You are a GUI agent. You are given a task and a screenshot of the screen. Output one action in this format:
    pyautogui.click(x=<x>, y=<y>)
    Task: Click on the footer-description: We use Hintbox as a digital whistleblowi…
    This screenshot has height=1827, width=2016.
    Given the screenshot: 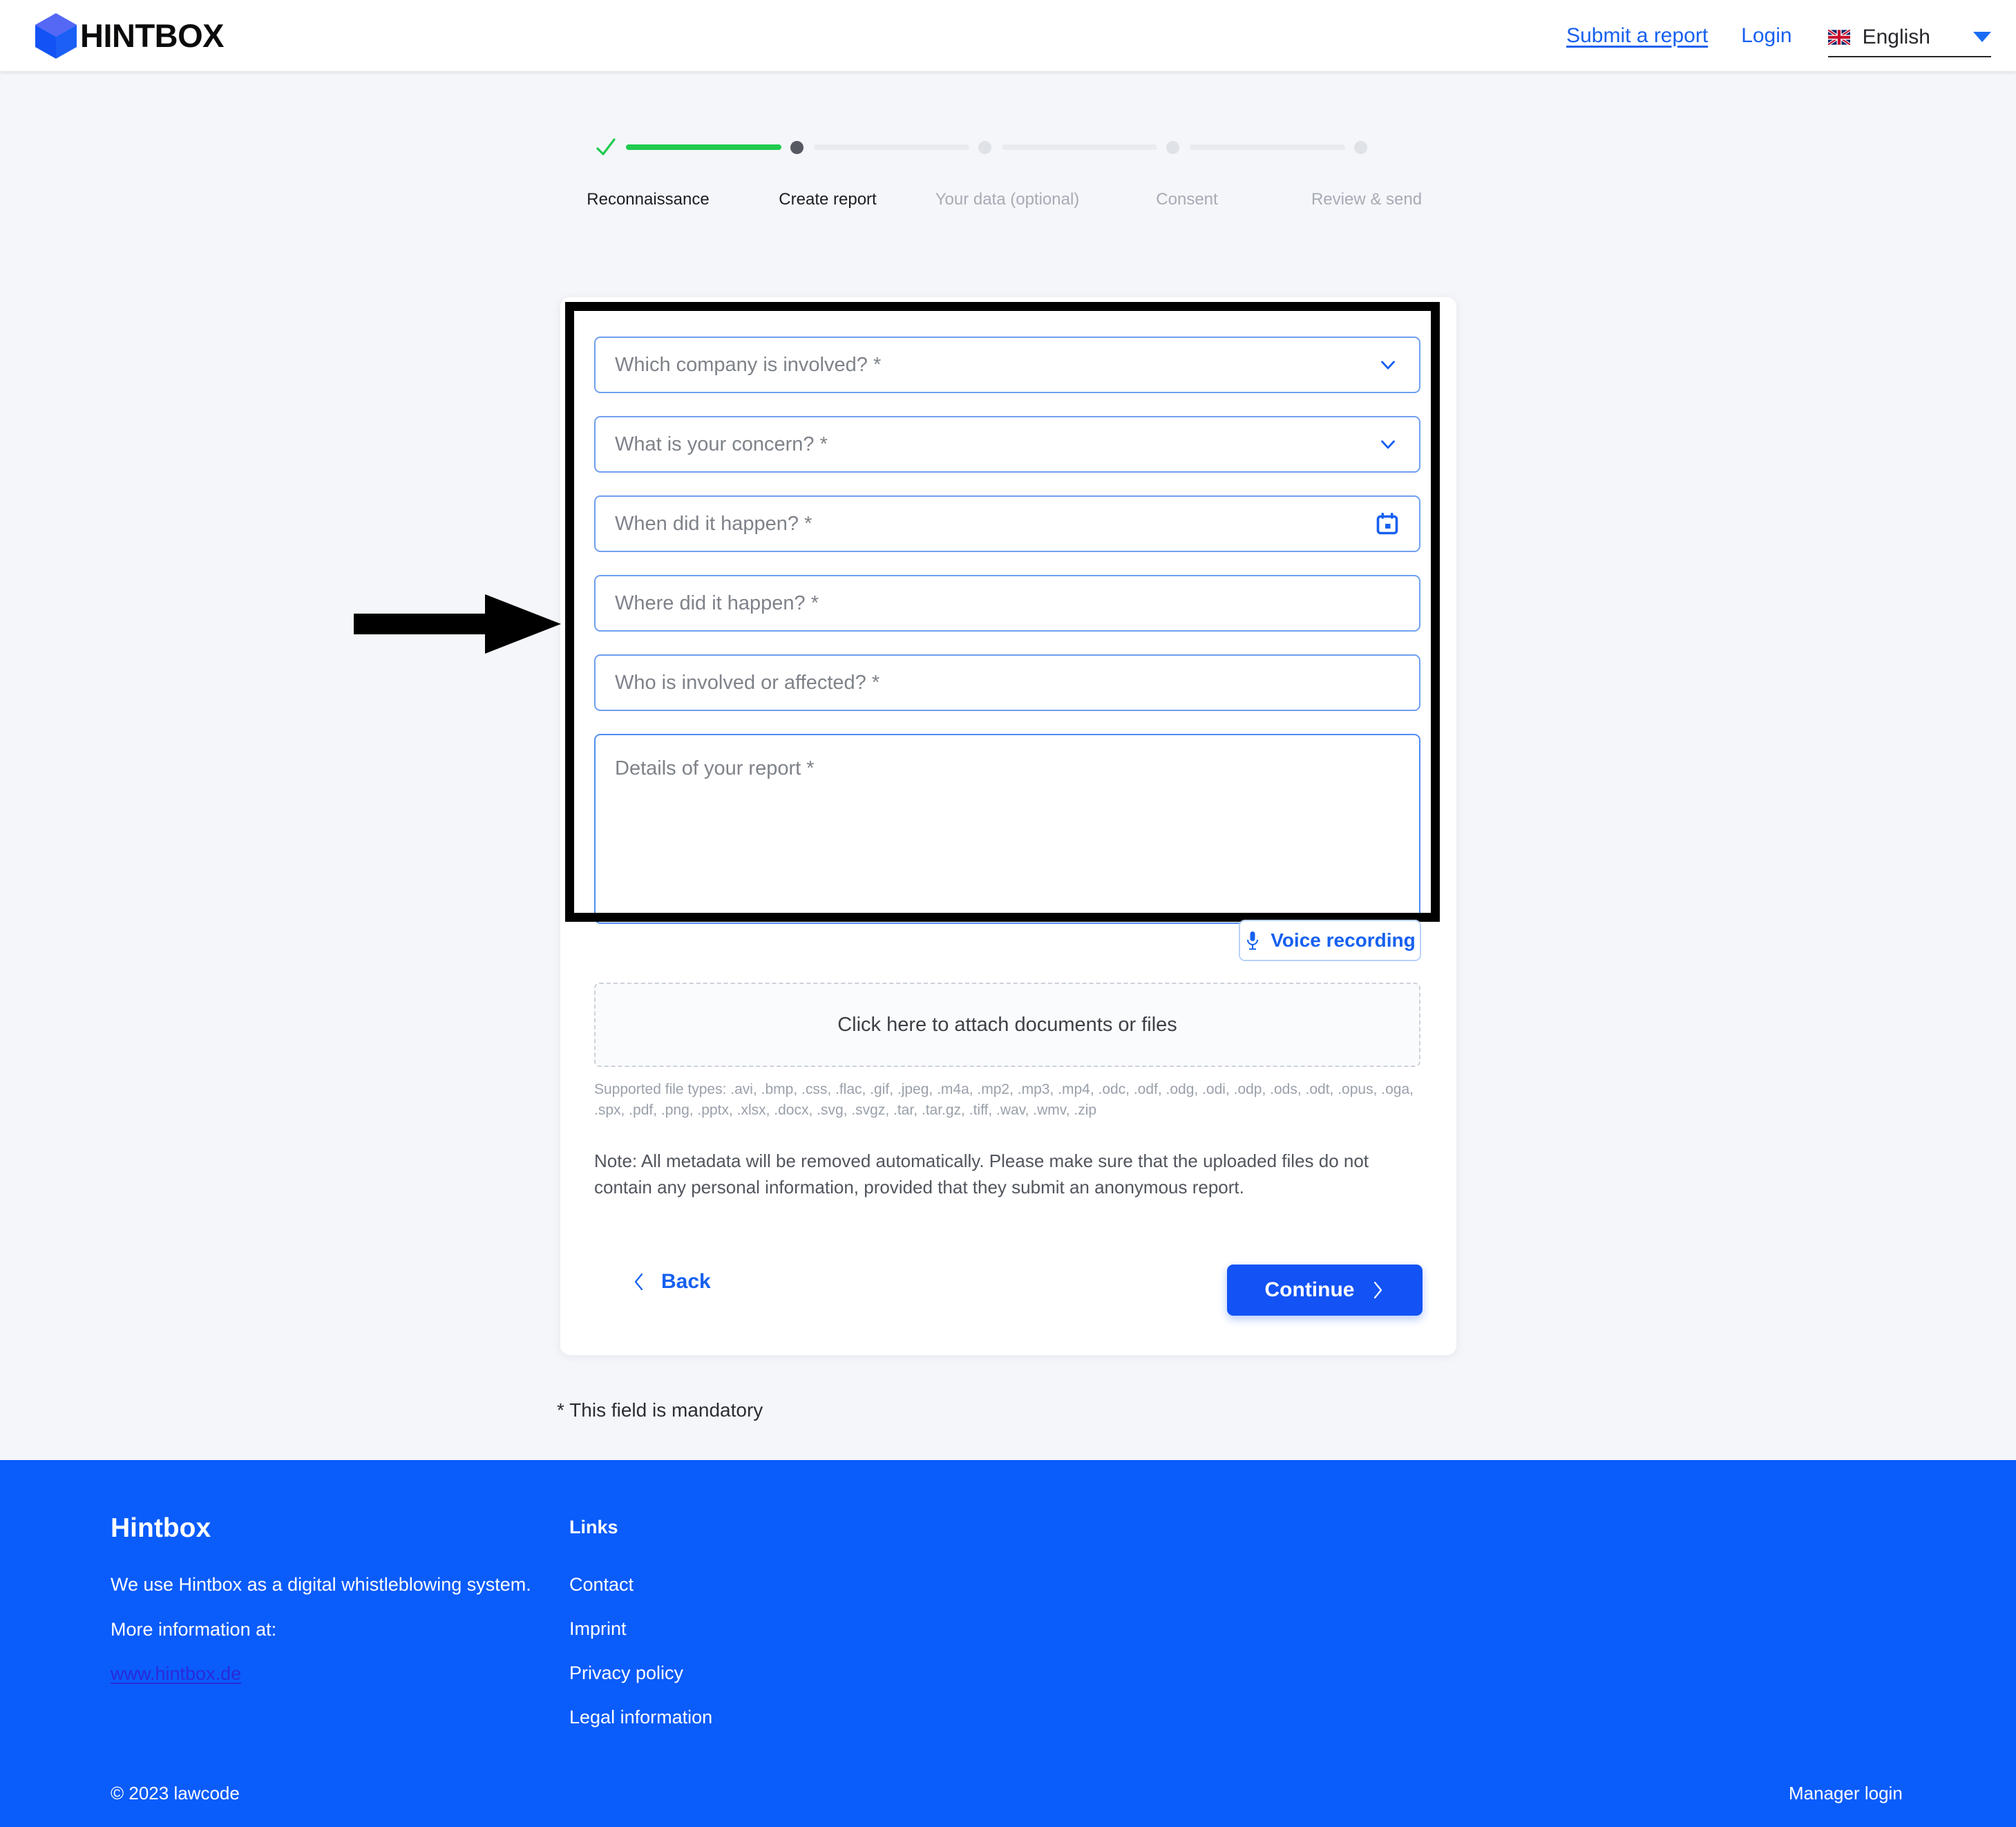 What is the action you would take?
    pyautogui.click(x=321, y=1584)
    